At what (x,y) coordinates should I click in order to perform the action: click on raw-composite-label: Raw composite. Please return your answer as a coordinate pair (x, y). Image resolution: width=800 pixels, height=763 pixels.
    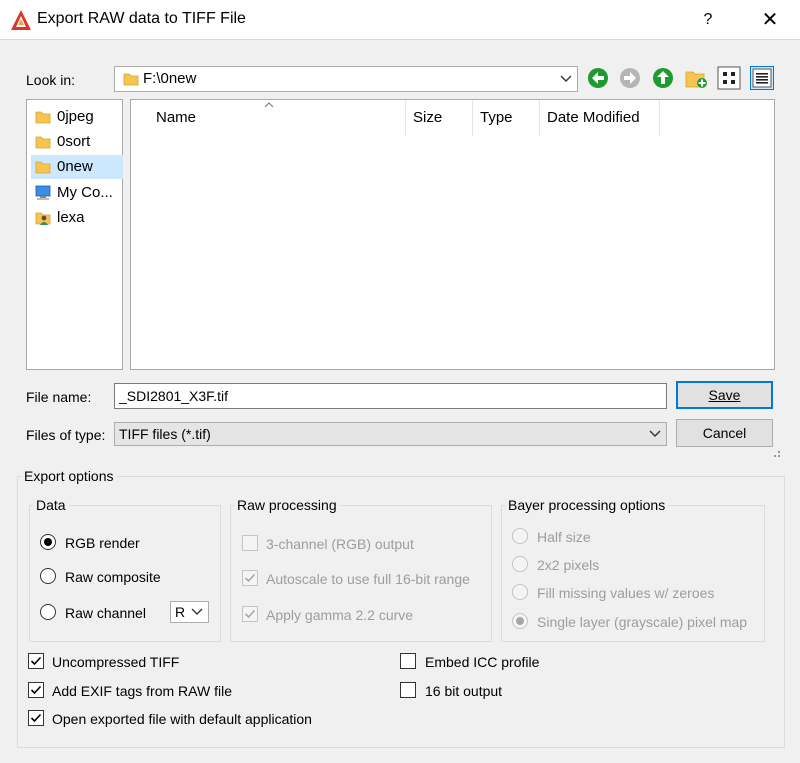
    Looking at the image, I should click on (113, 577).